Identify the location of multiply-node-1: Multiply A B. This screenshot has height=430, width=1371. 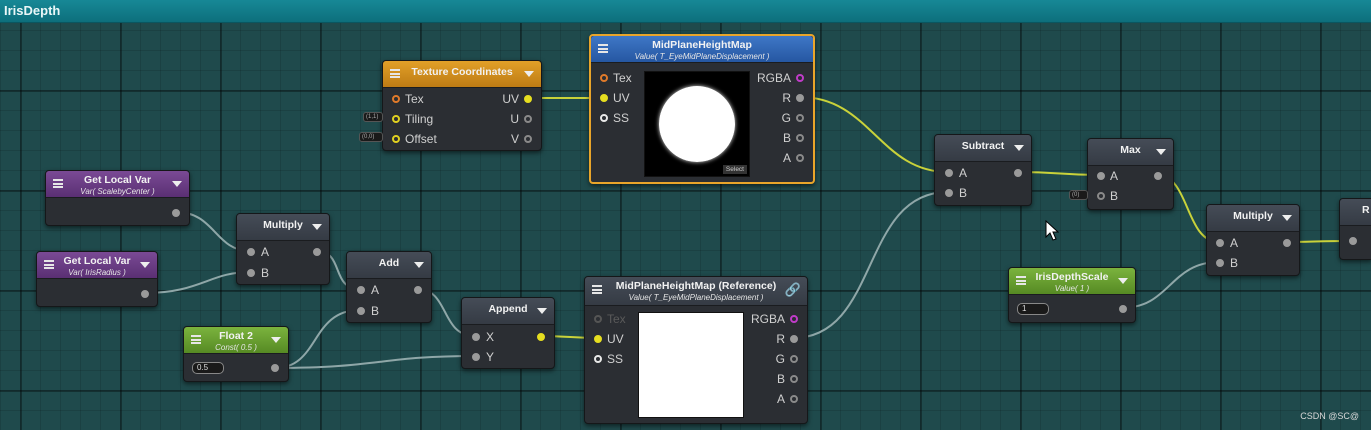
(283, 249).